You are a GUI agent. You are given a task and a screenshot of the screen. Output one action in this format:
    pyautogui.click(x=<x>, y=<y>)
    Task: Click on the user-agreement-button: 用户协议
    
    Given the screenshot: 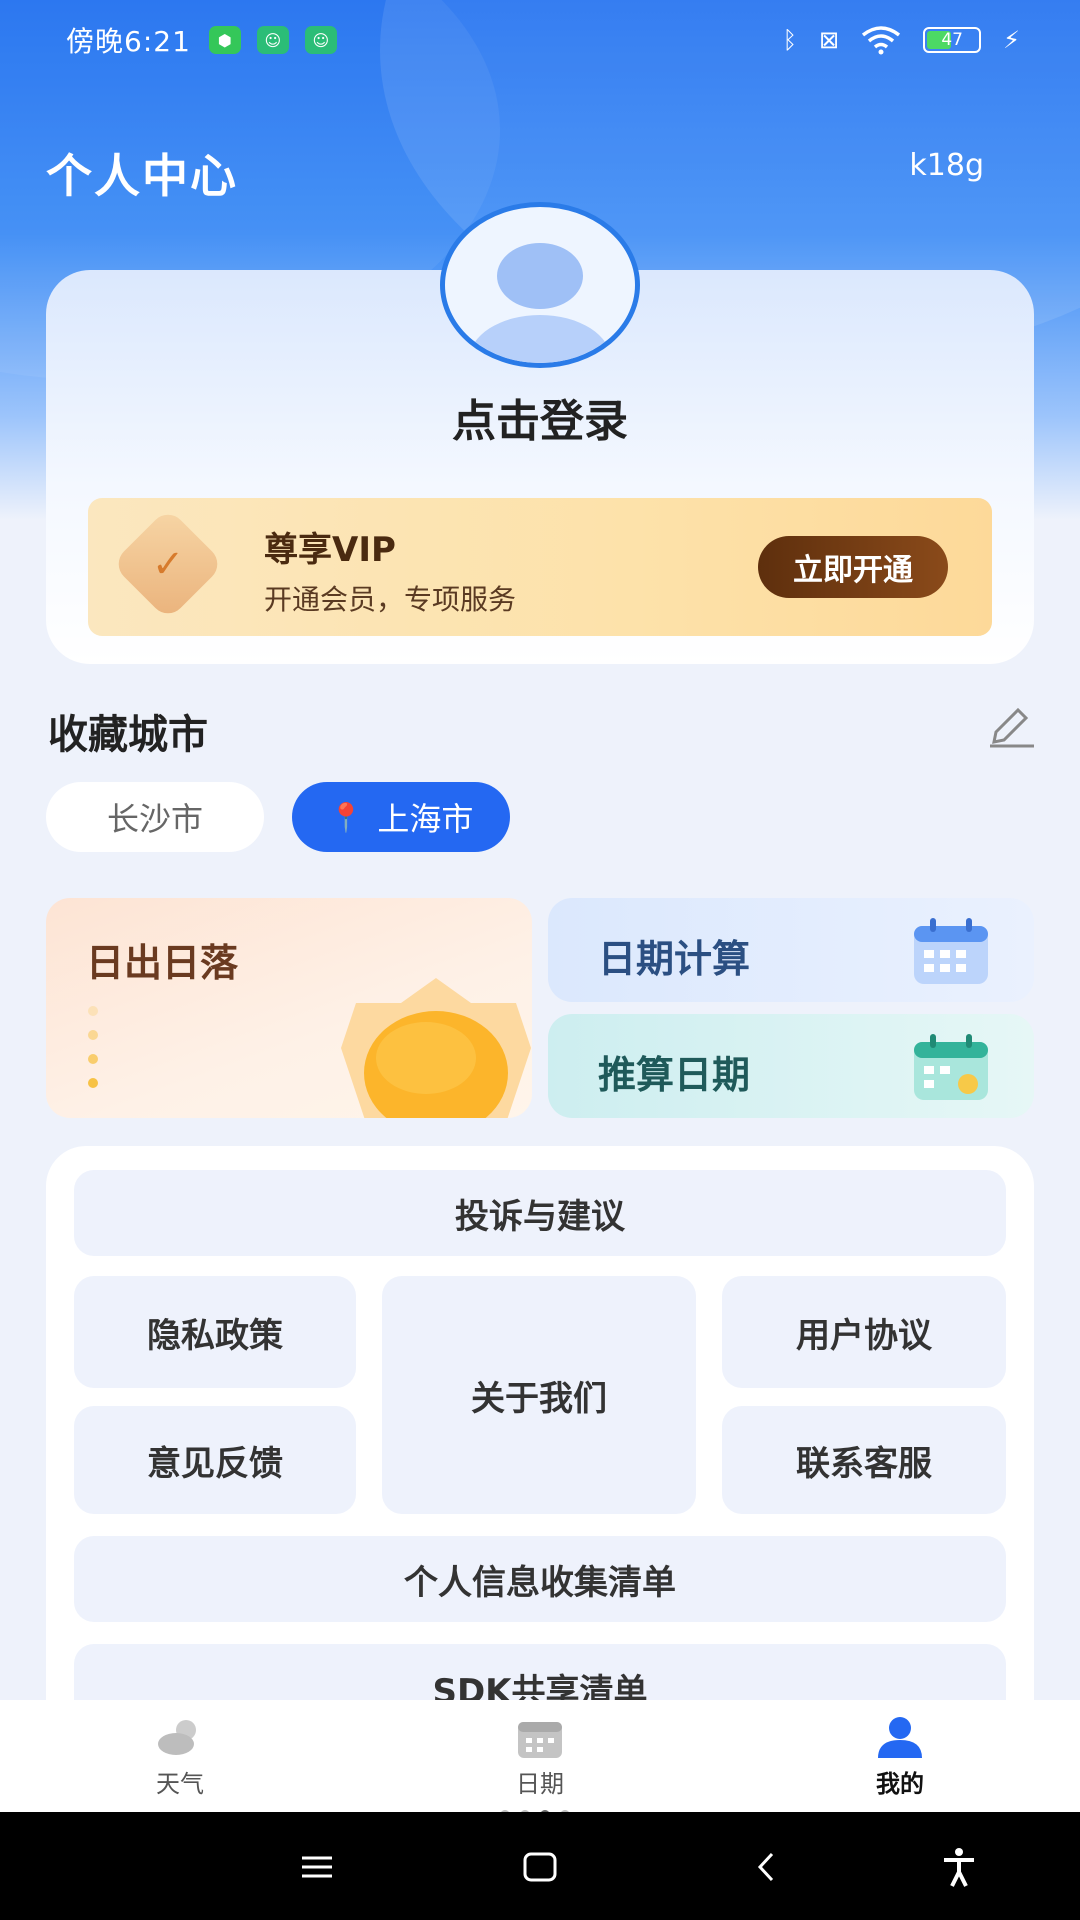 What is the action you would take?
    pyautogui.click(x=864, y=1332)
    